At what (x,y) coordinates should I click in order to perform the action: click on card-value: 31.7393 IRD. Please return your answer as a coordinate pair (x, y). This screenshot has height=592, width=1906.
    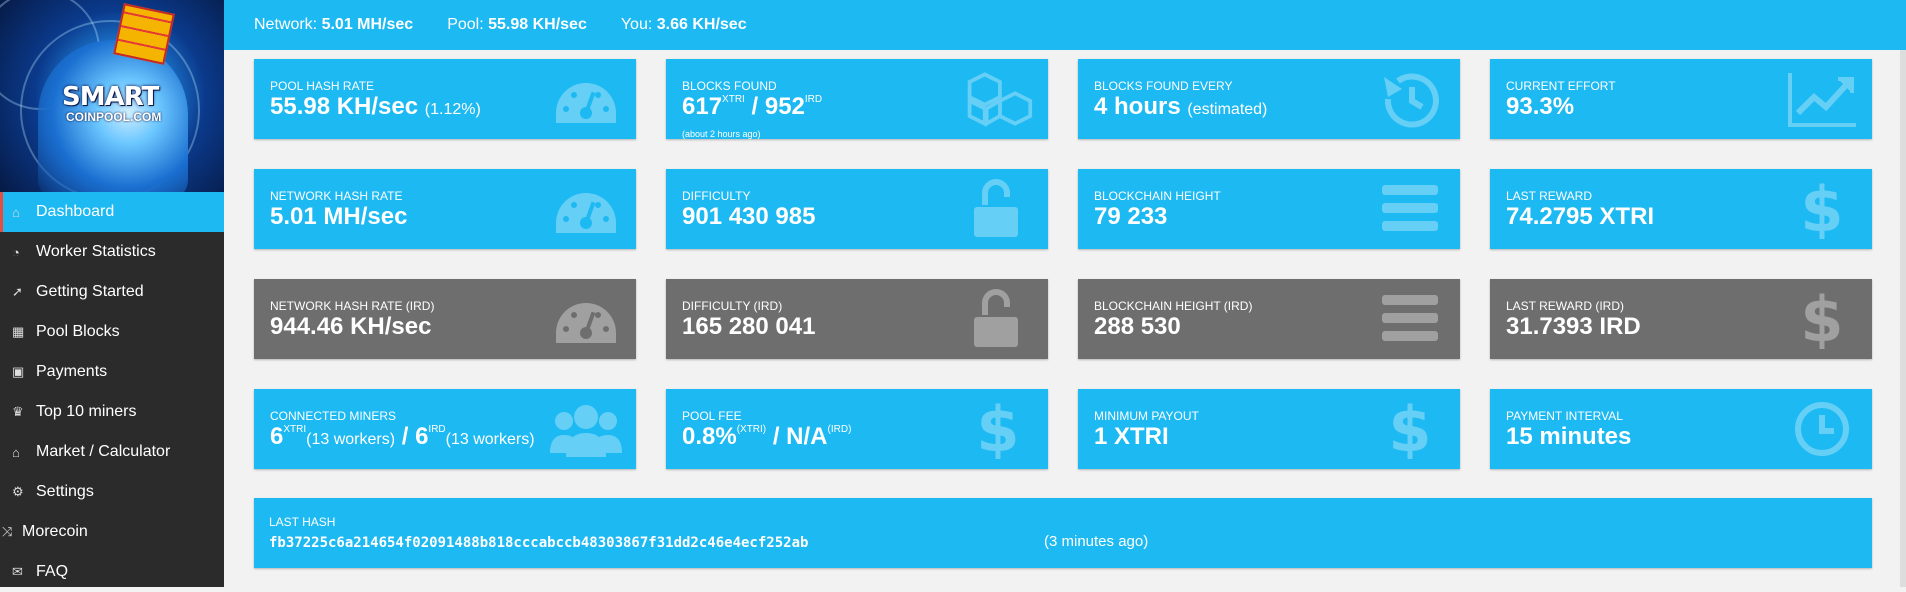
    Looking at the image, I should click on (1573, 326).